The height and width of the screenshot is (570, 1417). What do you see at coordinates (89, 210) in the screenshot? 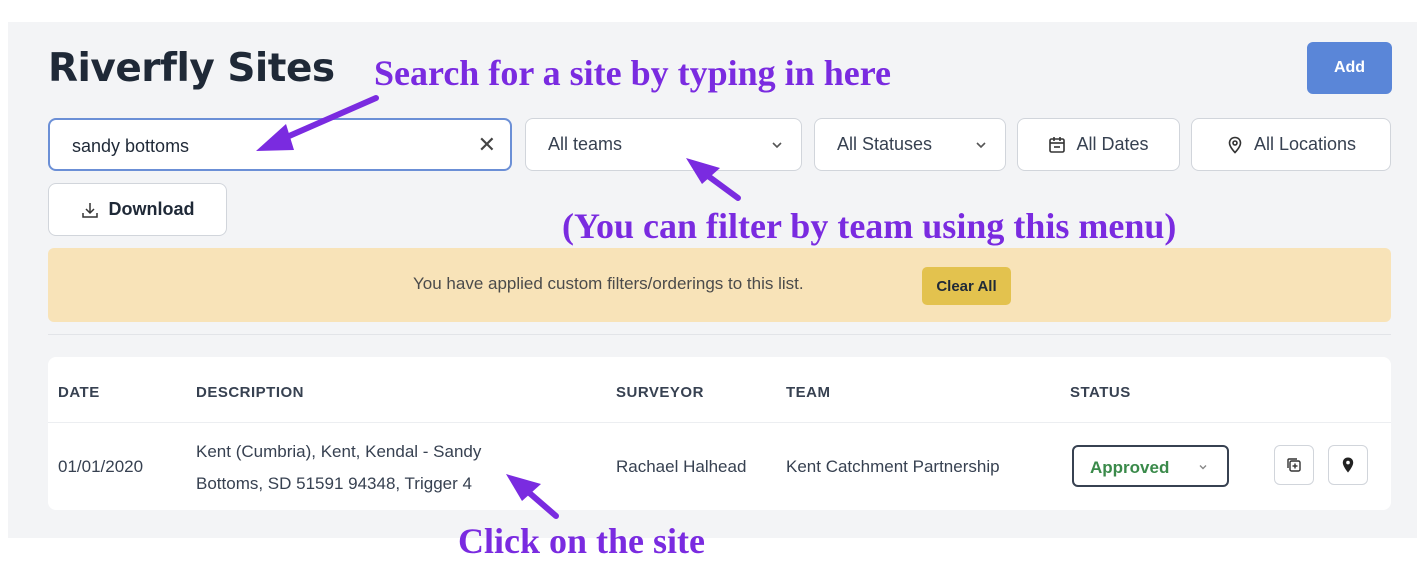
I see `download-icon` at bounding box center [89, 210].